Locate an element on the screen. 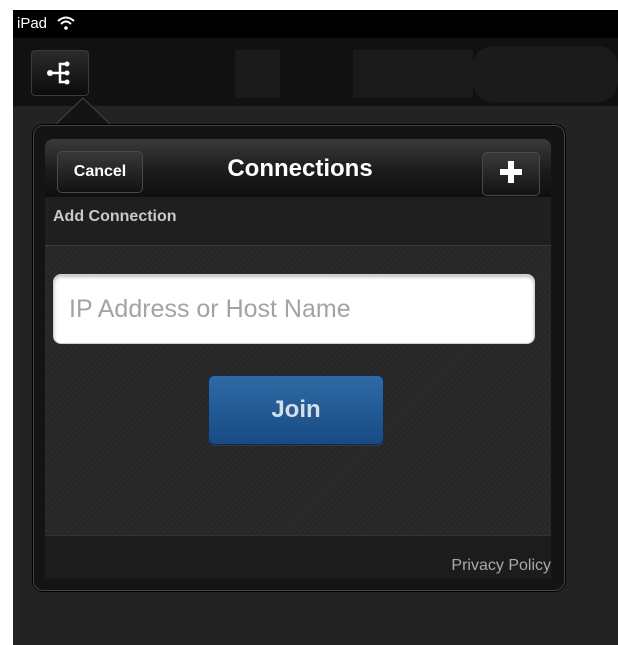 The width and height of the screenshot is (618, 645). plus-icon is located at coordinates (511, 174).